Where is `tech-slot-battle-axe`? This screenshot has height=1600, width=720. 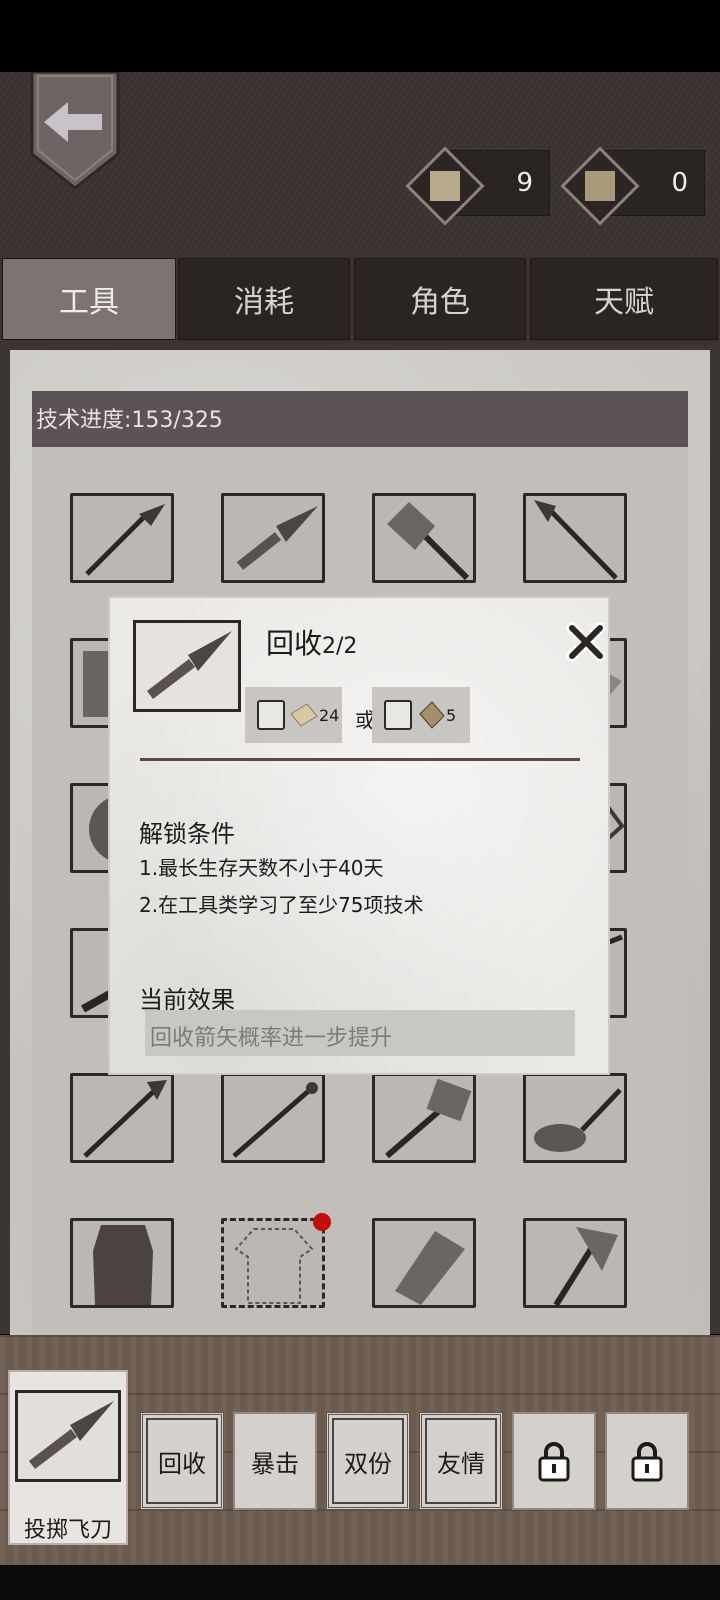 tech-slot-battle-axe is located at coordinates (575, 1263).